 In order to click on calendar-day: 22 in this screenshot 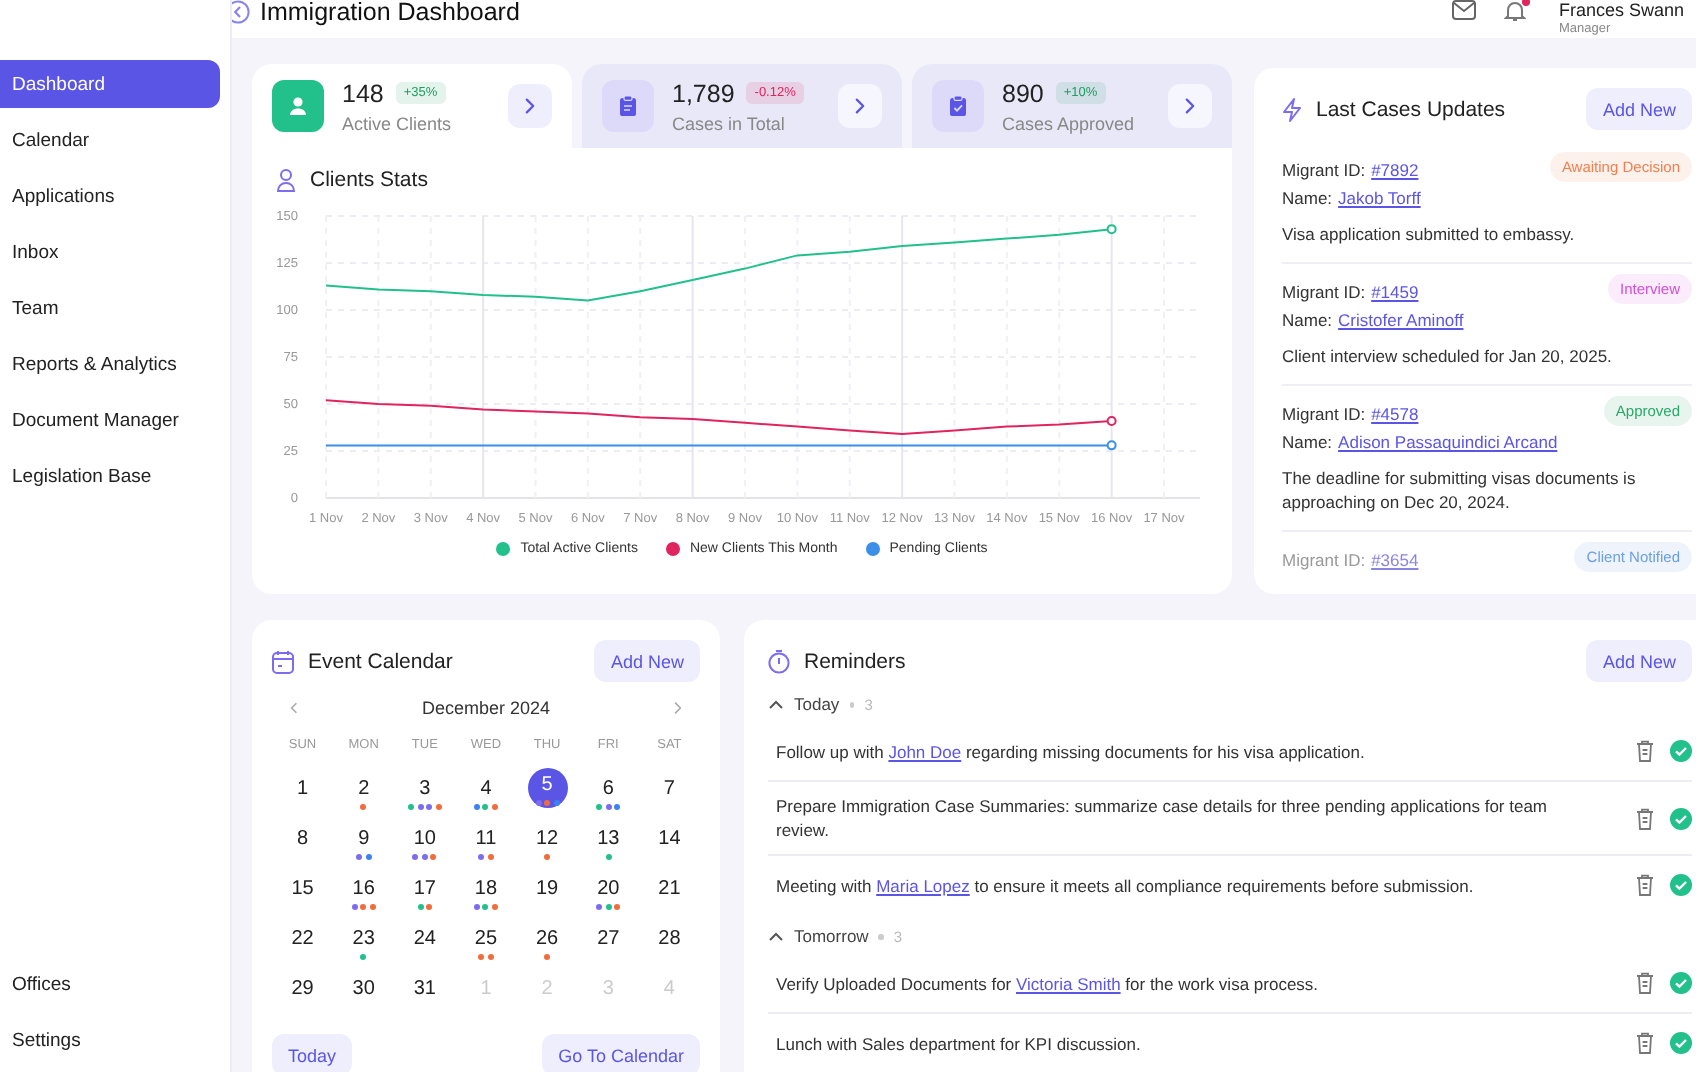, I will do `click(302, 943)`.